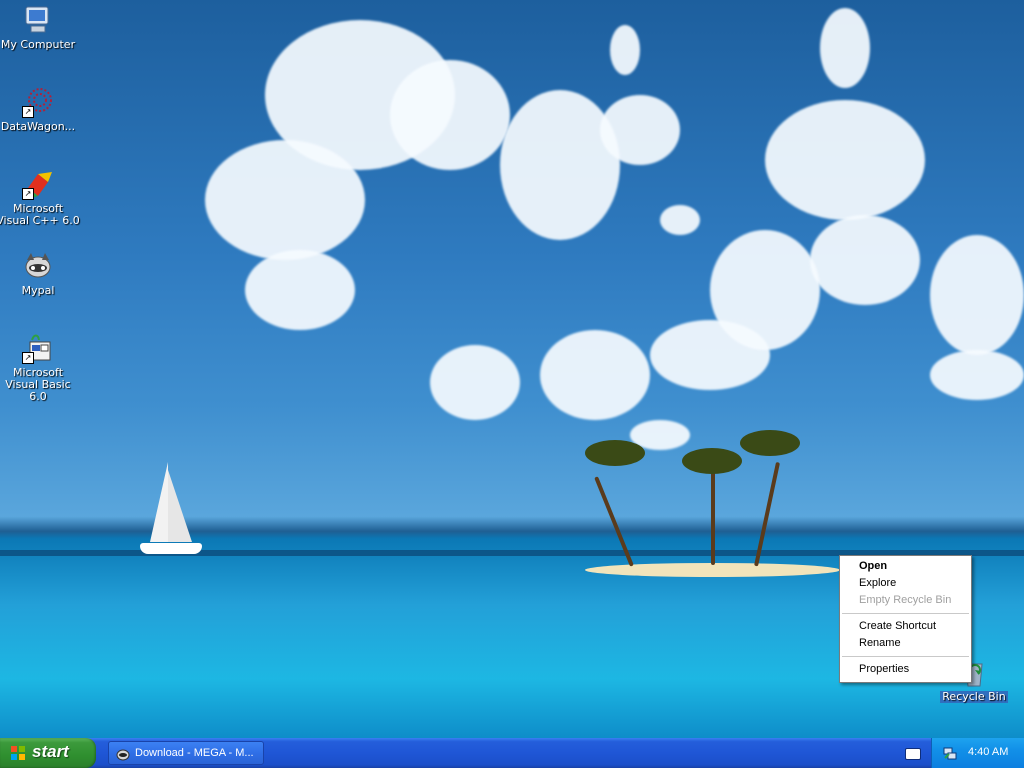 This screenshot has height=768, width=1024. What do you see at coordinates (974, 696) in the screenshot?
I see `desktop-icon-label: Recycle Bin` at bounding box center [974, 696].